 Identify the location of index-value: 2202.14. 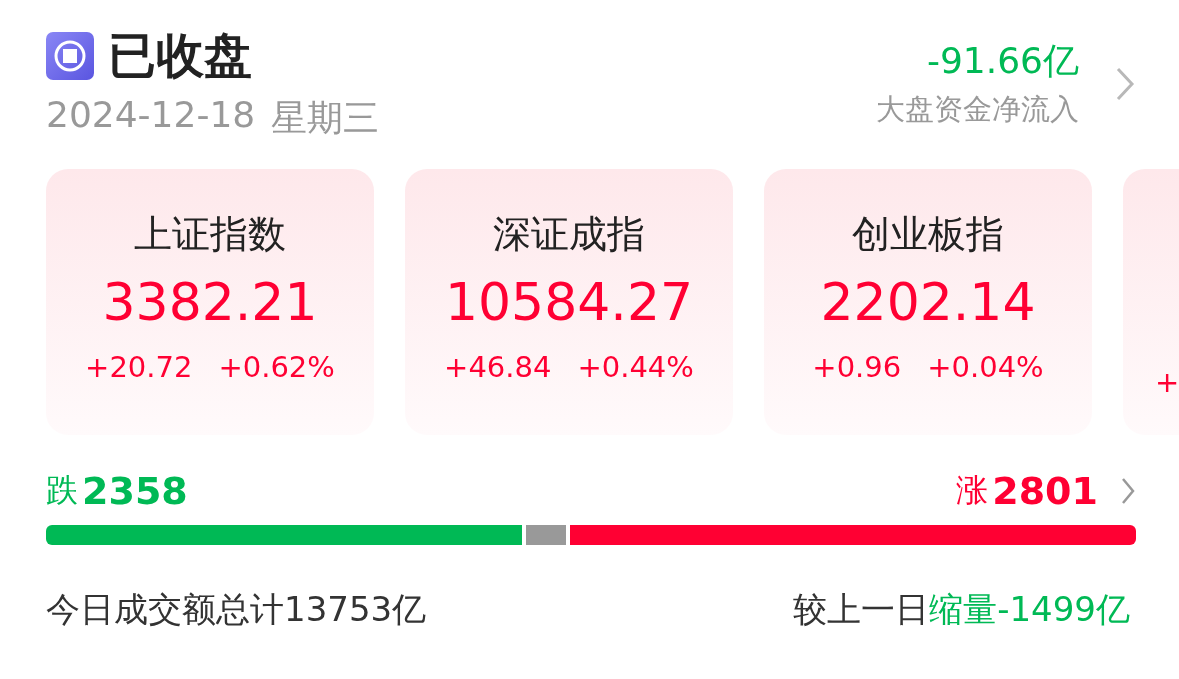
(928, 302).